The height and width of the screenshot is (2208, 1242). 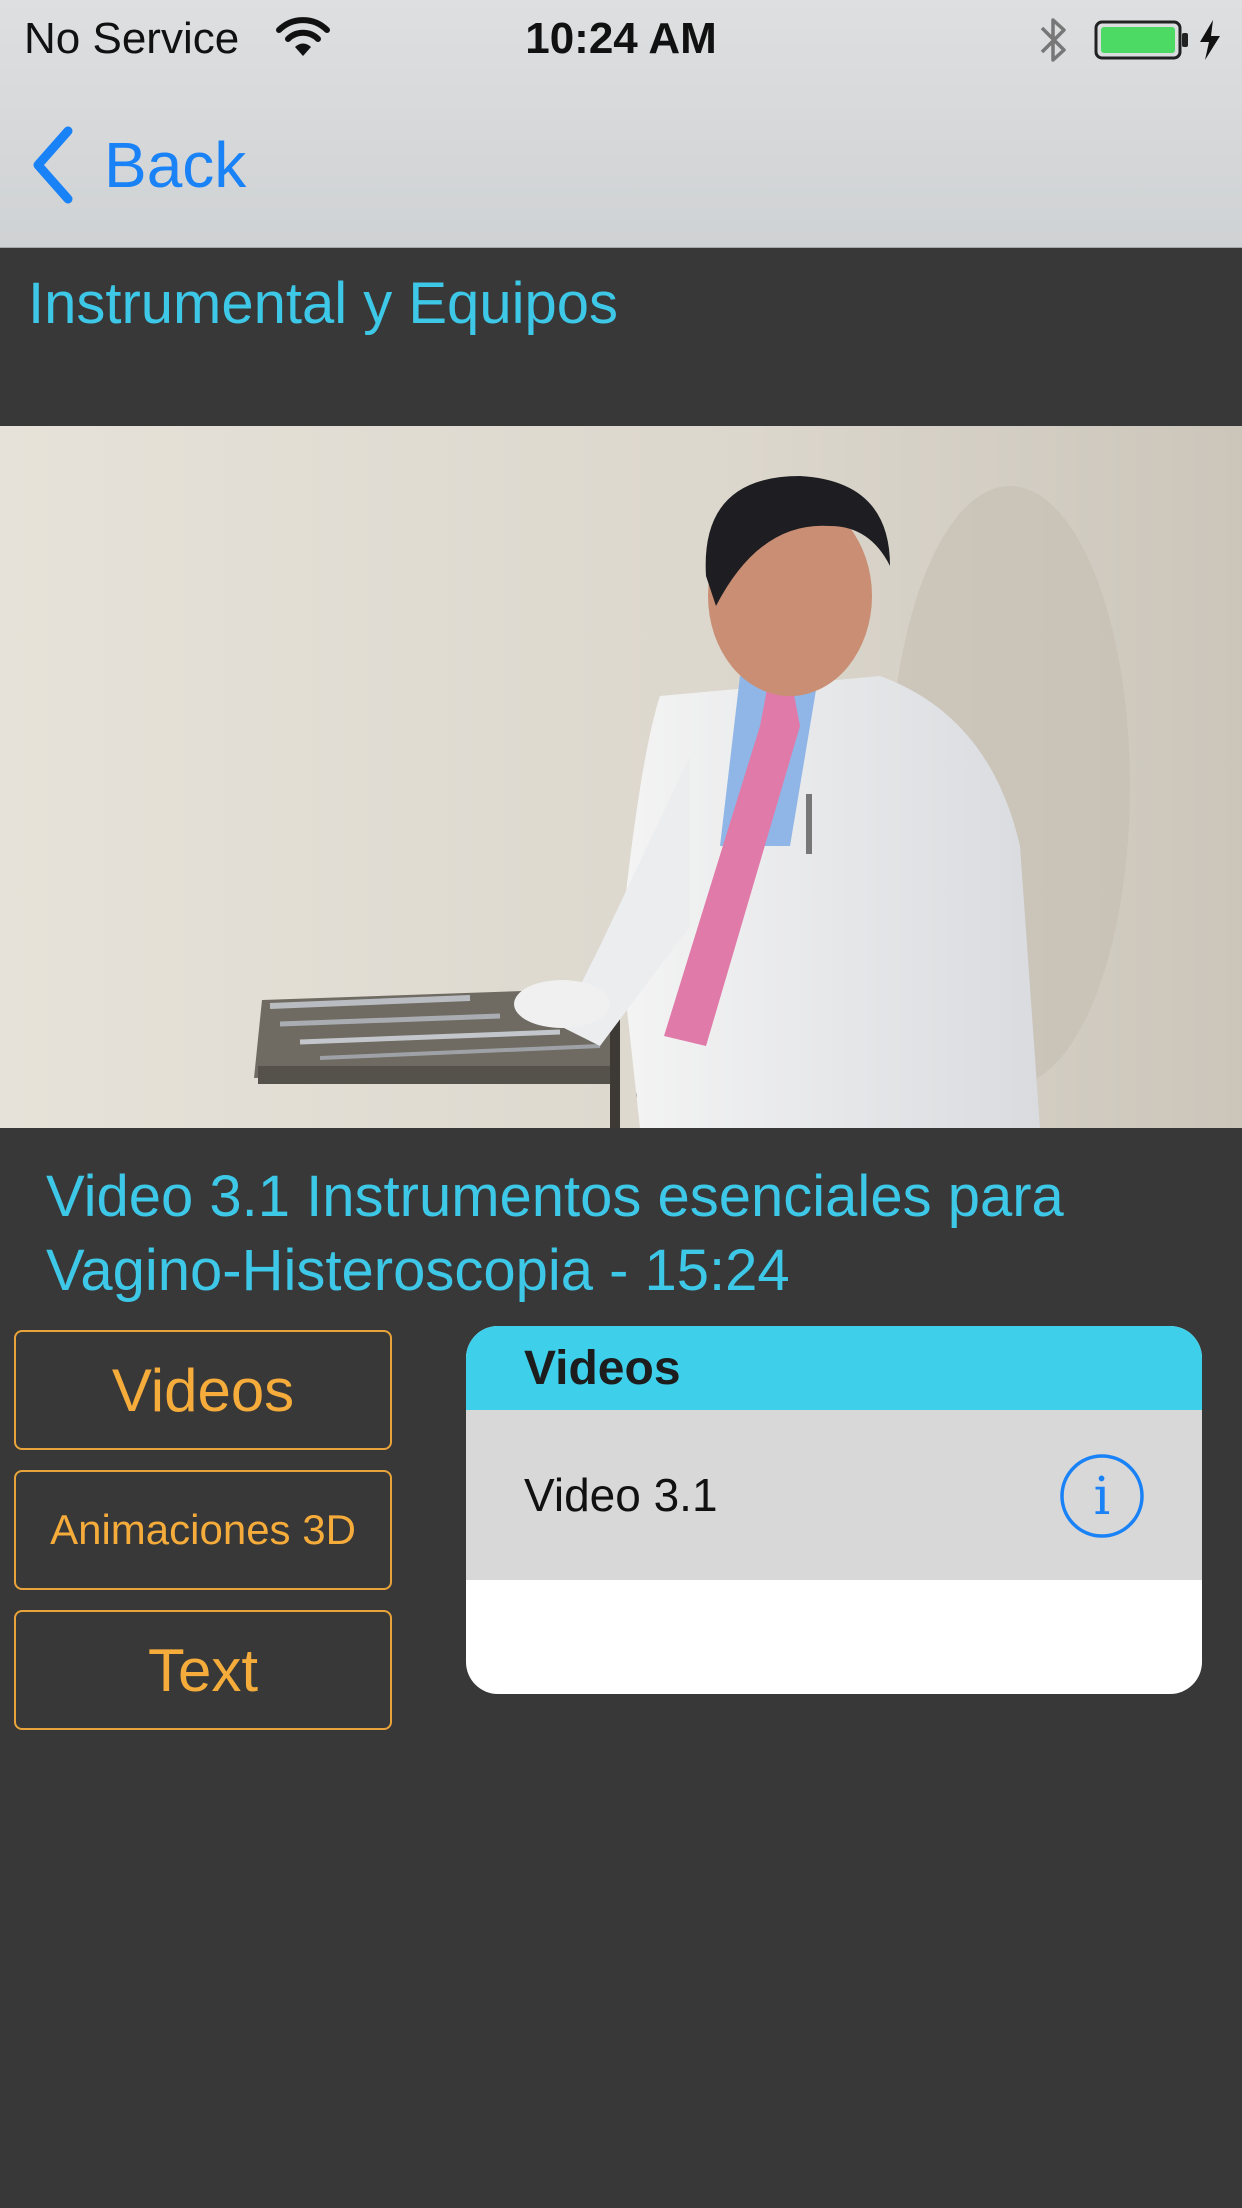 I want to click on animations-3d-button: Animaciones 3D, so click(x=203, y=1530).